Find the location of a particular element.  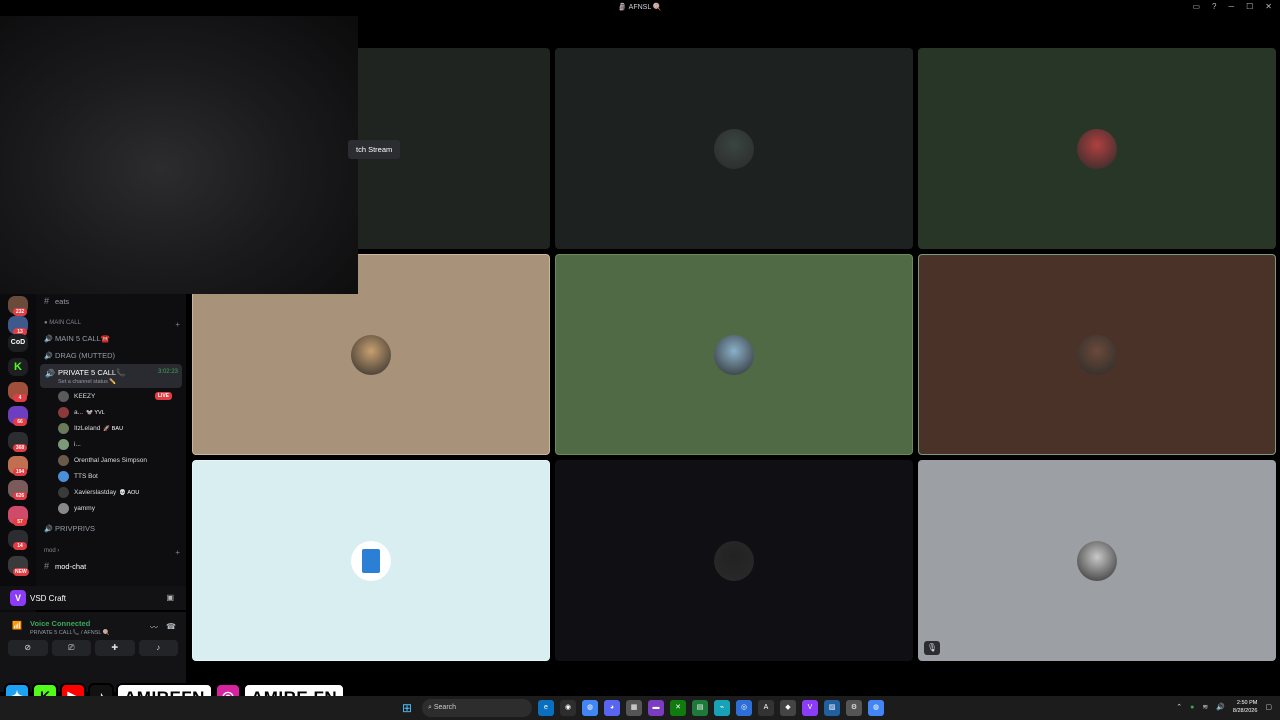

title-bar: 🗿 AFNSL 🍭 ▭ ? ─ ☐ ✕ is located at coordinates (640, 8).